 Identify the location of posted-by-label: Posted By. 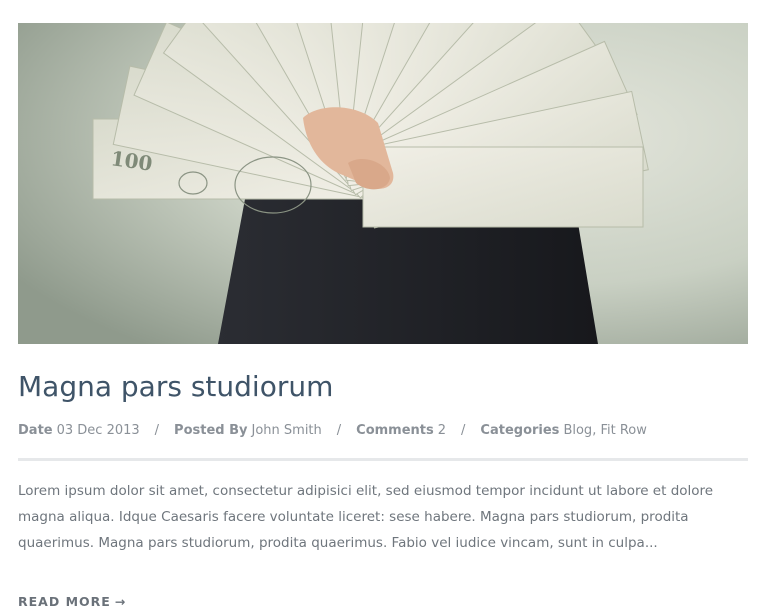
(211, 430).